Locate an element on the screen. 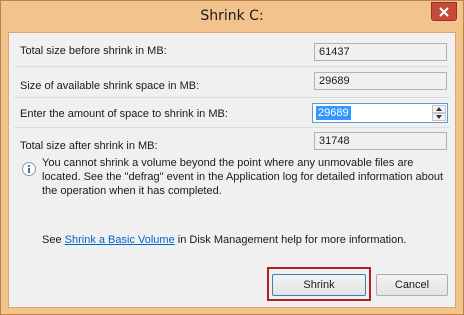  info-icon is located at coordinates (29, 169).